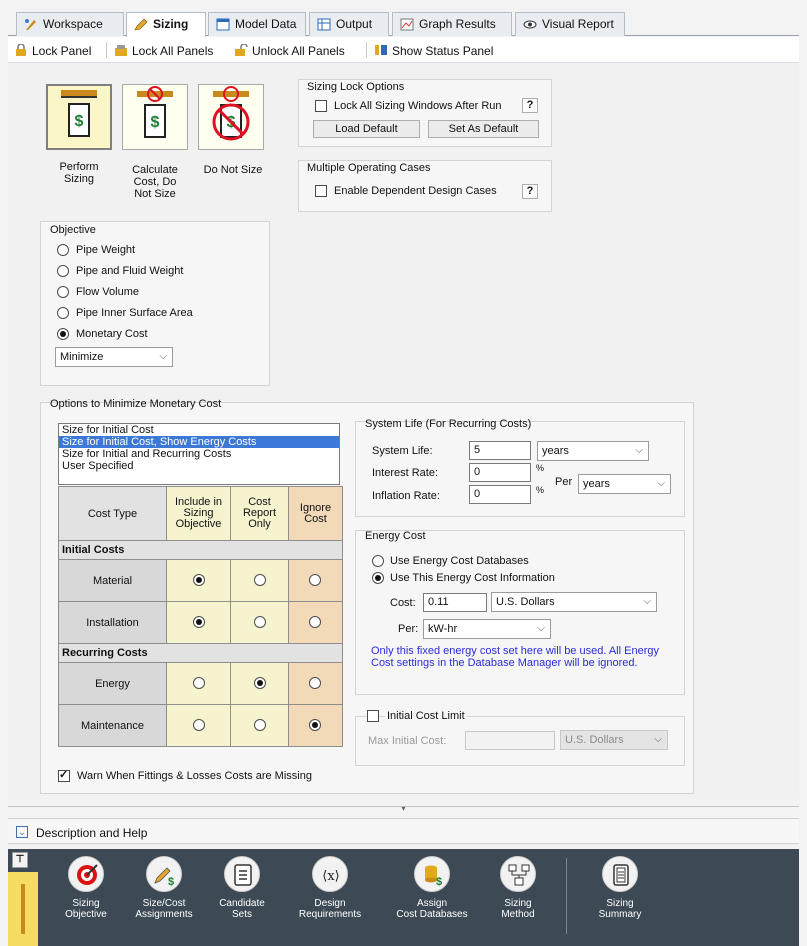  I want to click on tab-workspace: Workspace, so click(70, 24).